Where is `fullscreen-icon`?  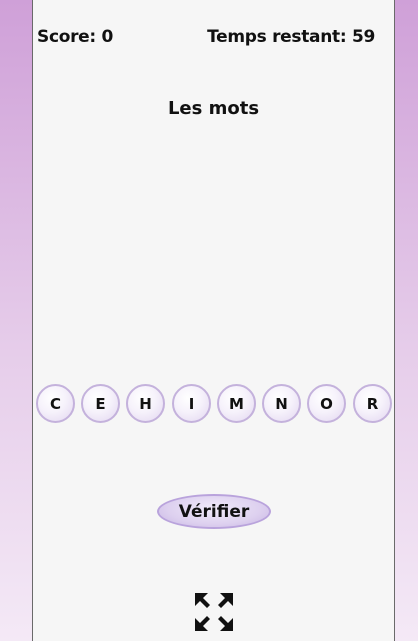
fullscreen-icon is located at coordinates (214, 612).